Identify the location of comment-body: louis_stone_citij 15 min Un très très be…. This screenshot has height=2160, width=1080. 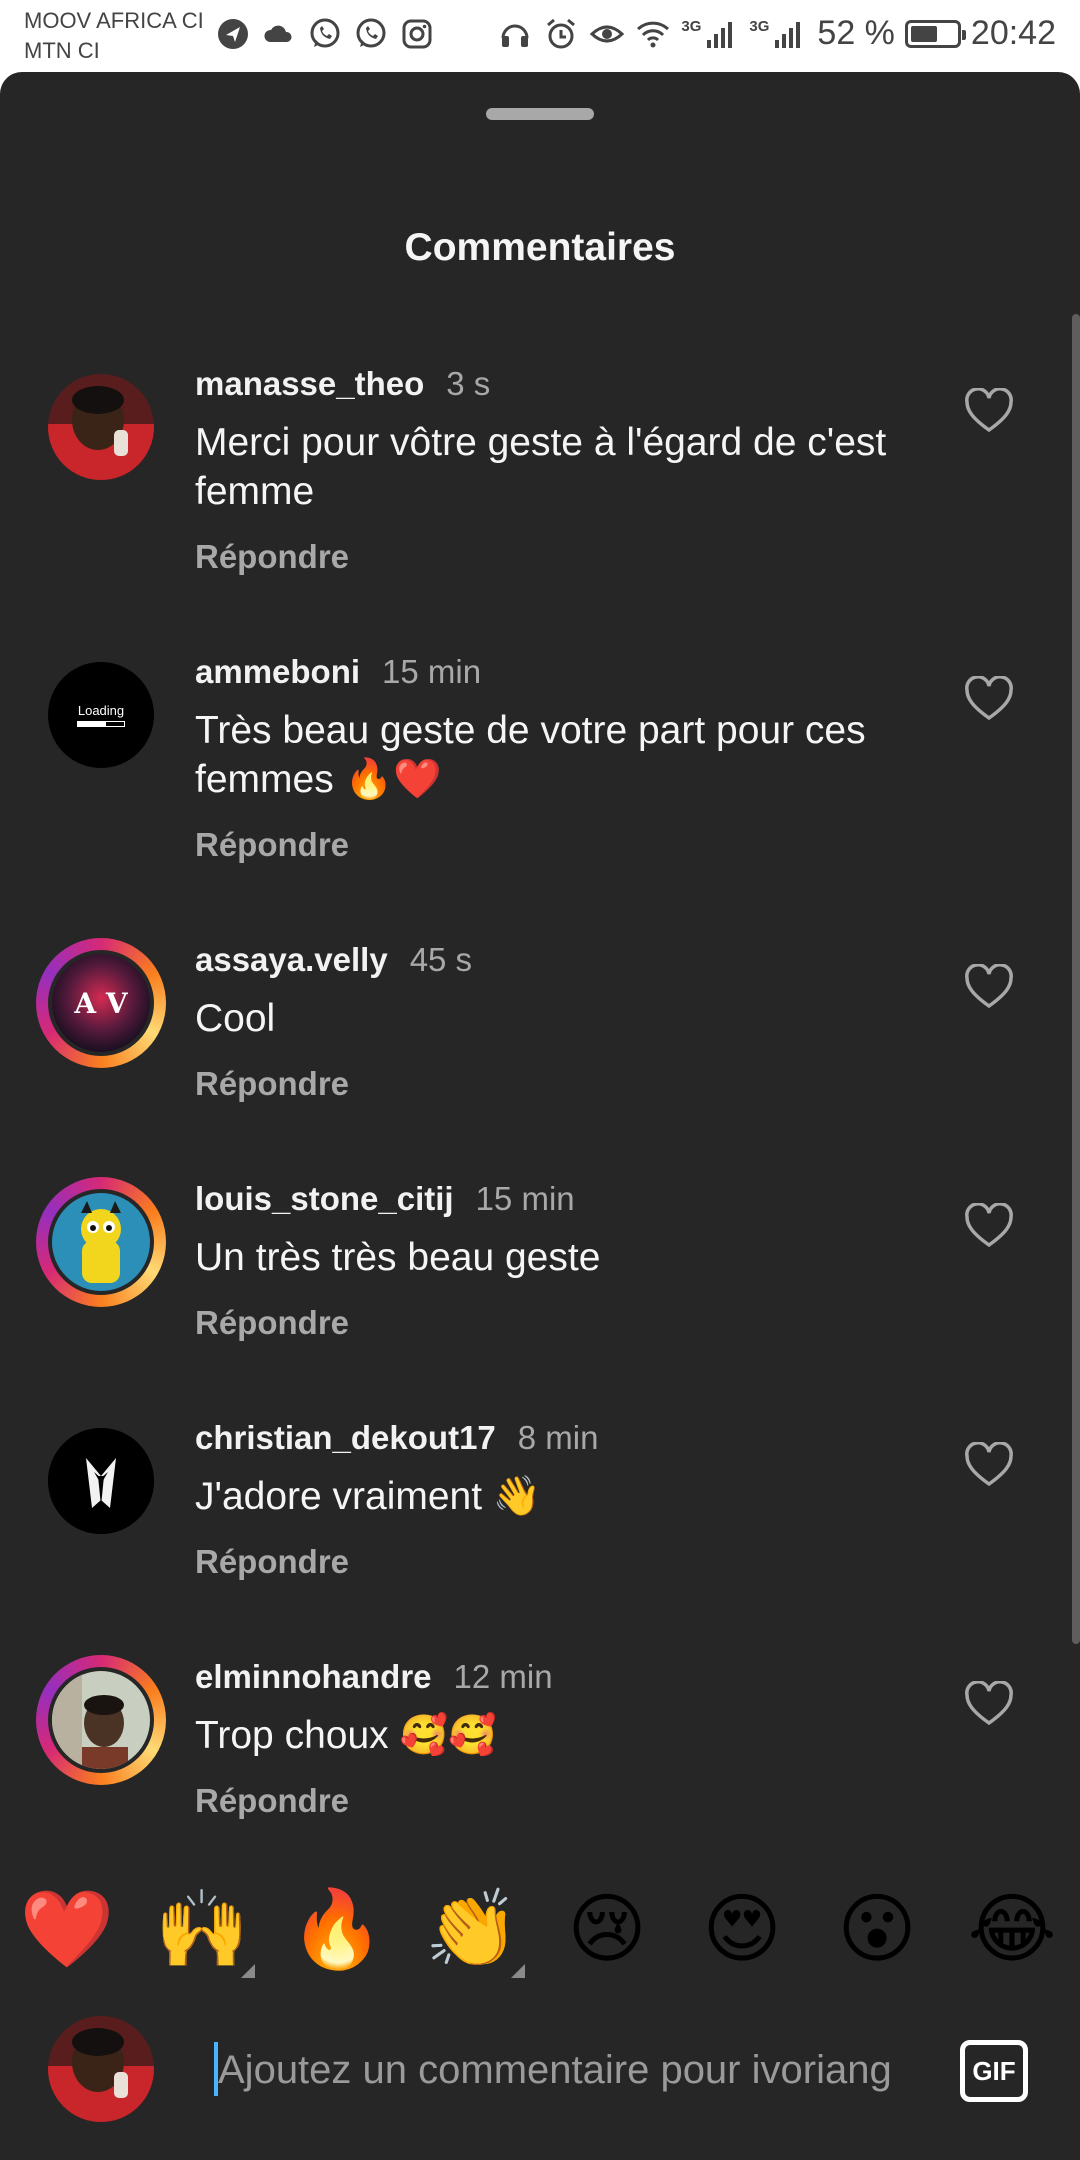
(565, 1259).